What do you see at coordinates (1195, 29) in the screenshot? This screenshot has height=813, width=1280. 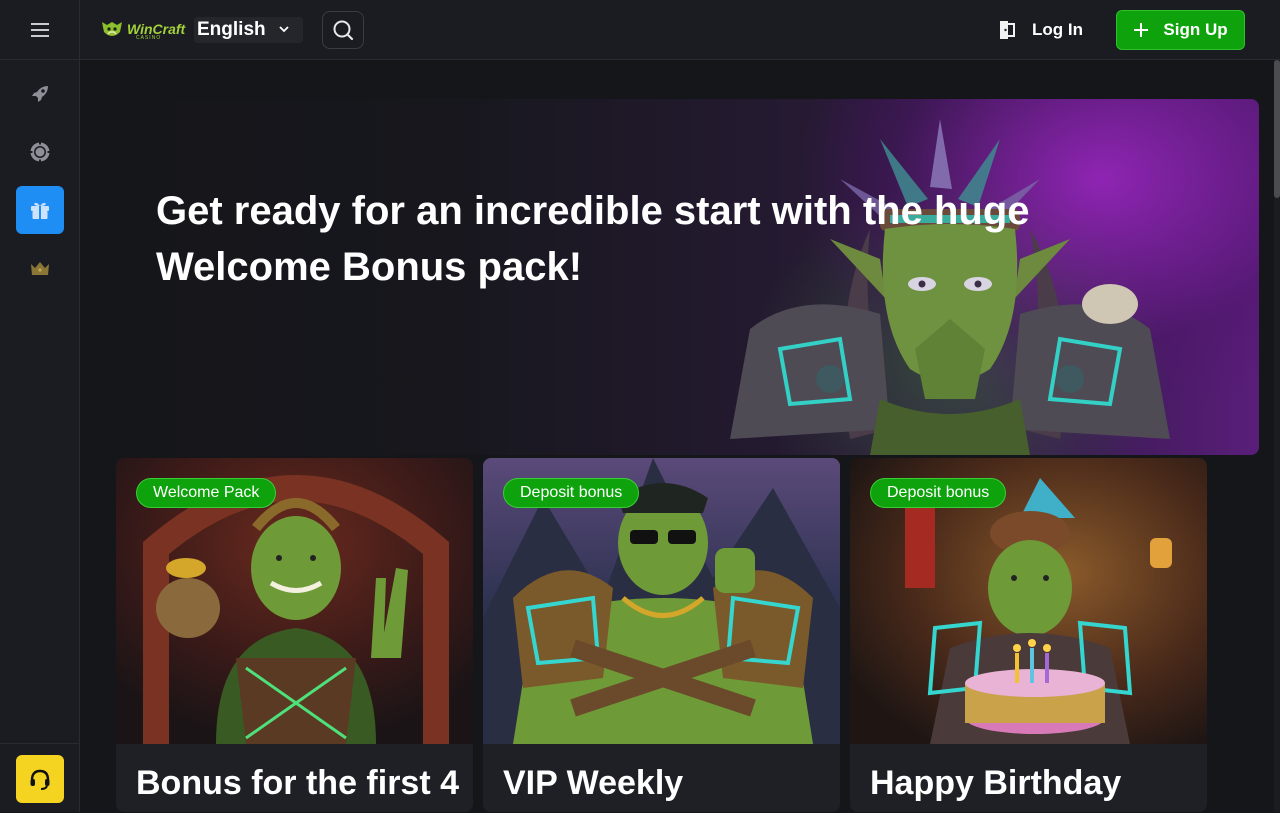 I see `signup-label: Sign Up` at bounding box center [1195, 29].